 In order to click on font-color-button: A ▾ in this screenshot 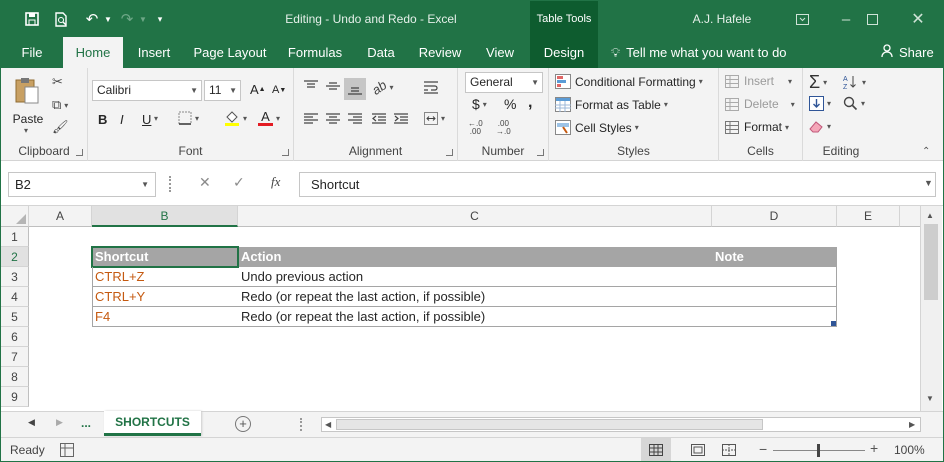, I will do `click(269, 118)`.